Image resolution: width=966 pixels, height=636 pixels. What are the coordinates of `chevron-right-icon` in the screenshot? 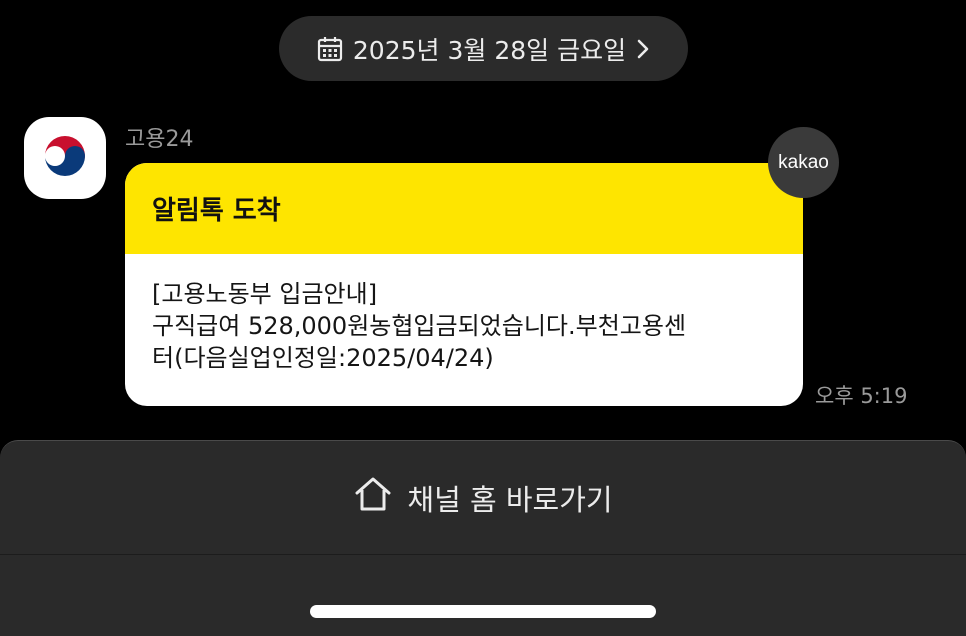 It's located at (643, 49).